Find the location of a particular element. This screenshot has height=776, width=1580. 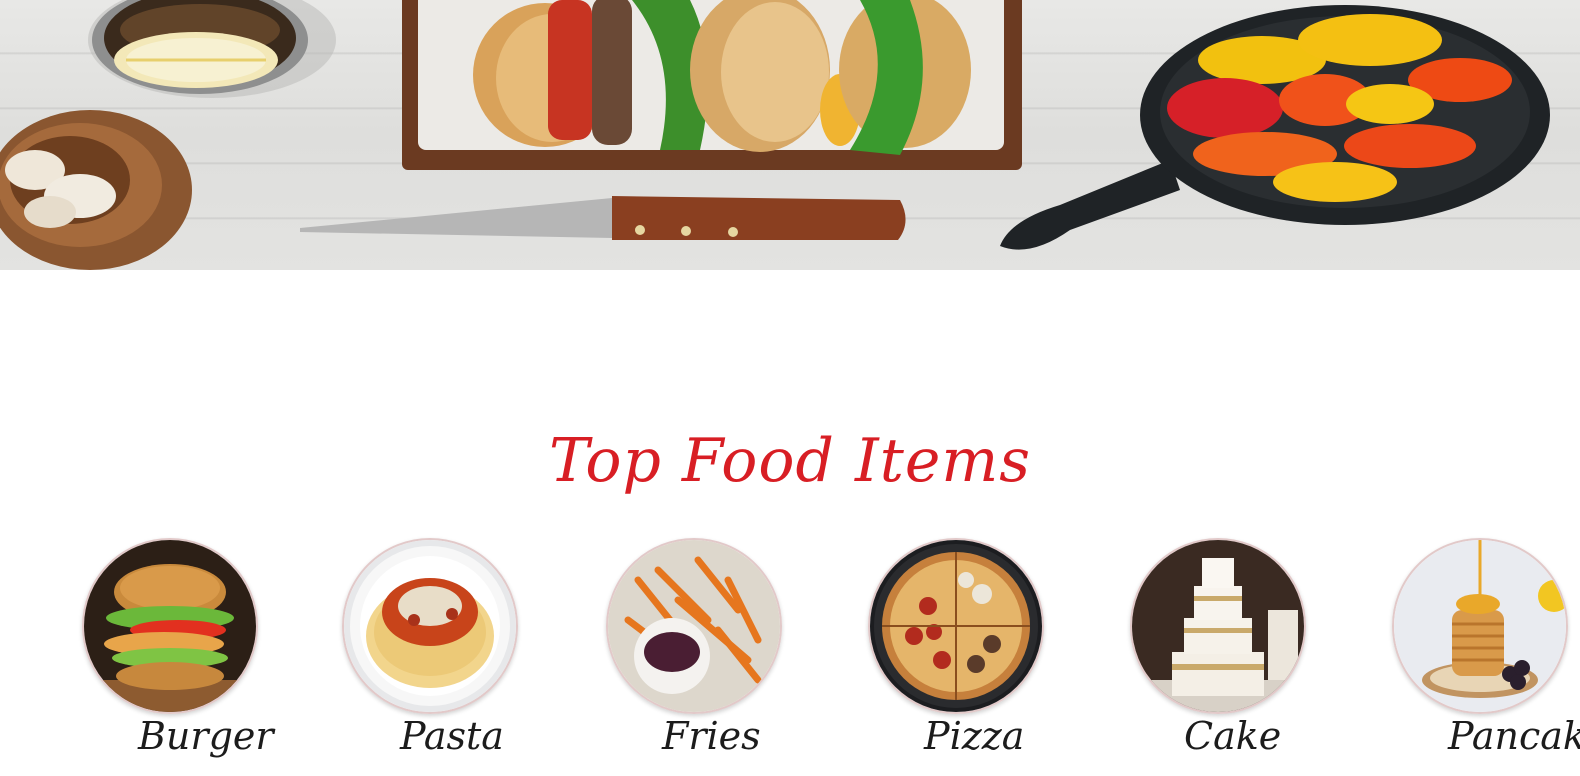

food-item-fries: Fries is located at coordinates (736, 657).